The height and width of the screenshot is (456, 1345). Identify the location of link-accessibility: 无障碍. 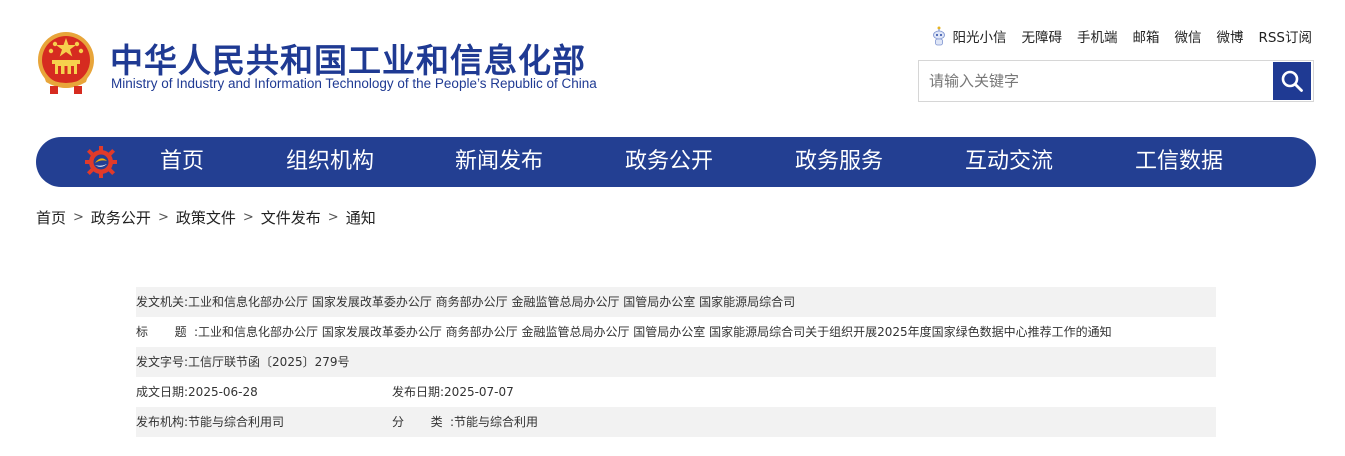
(1041, 36).